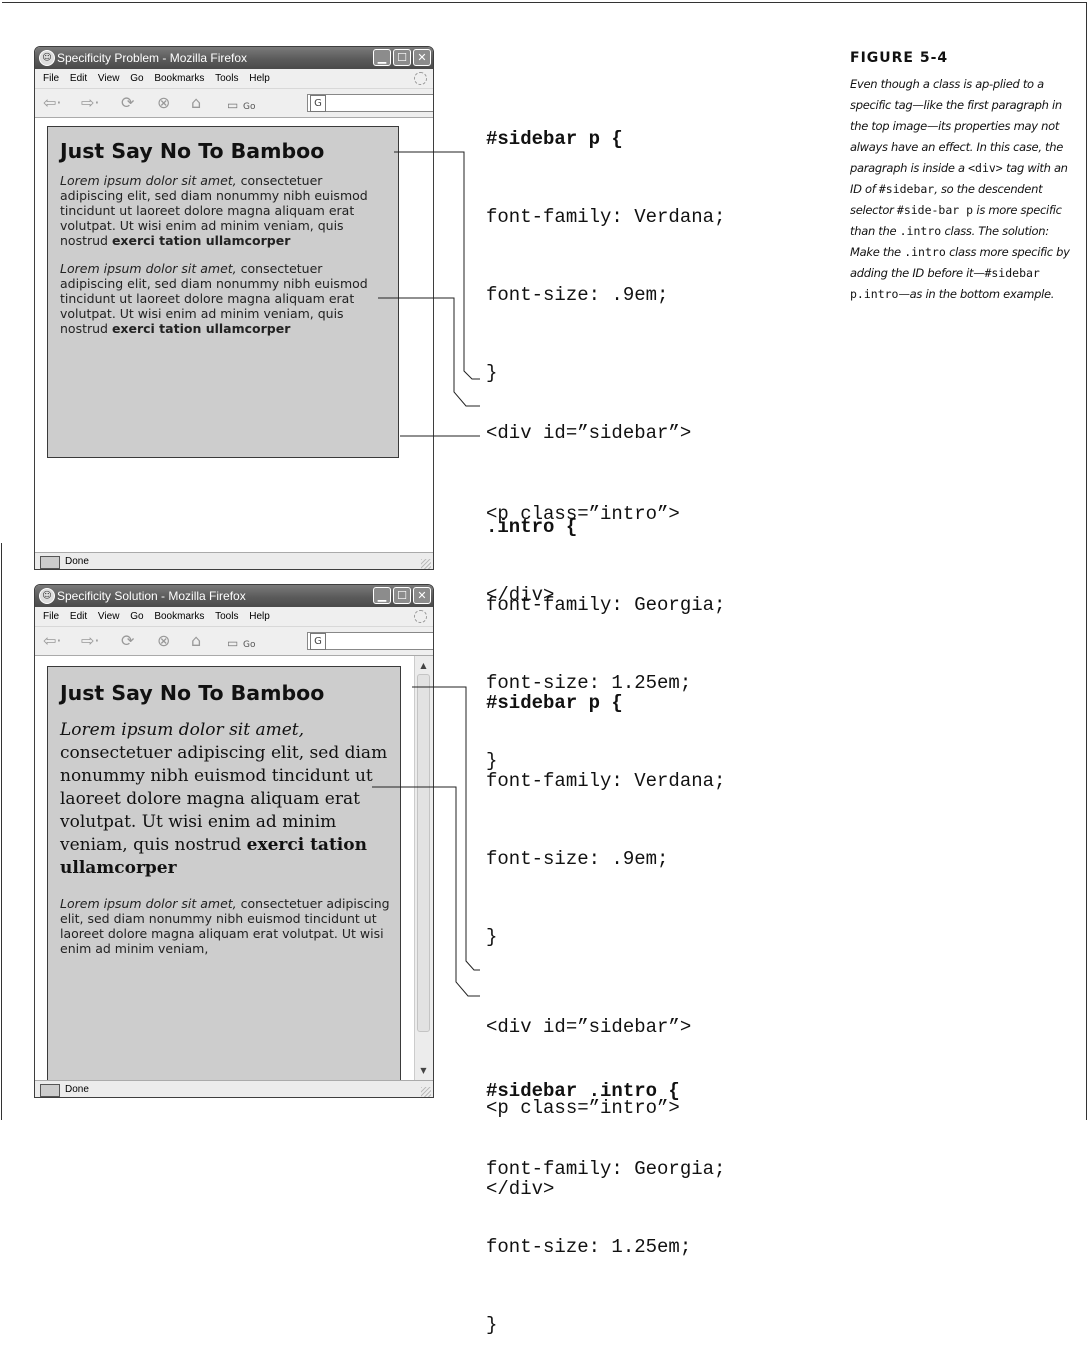  What do you see at coordinates (985, 168) in the screenshot?
I see `caption-code: <div>` at bounding box center [985, 168].